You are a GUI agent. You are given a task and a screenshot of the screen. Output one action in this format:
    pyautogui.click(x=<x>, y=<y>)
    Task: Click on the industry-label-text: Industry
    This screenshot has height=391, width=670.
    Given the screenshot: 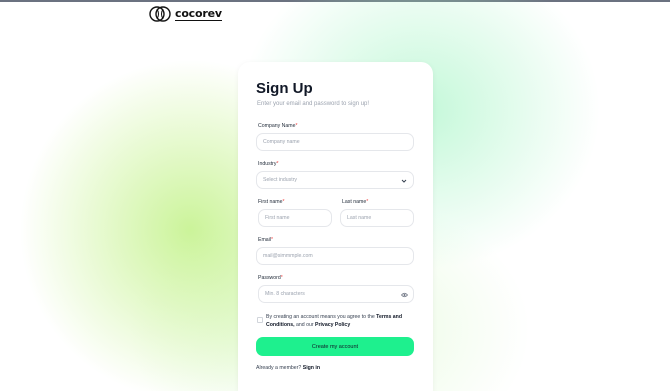 What is the action you would take?
    pyautogui.click(x=267, y=164)
    